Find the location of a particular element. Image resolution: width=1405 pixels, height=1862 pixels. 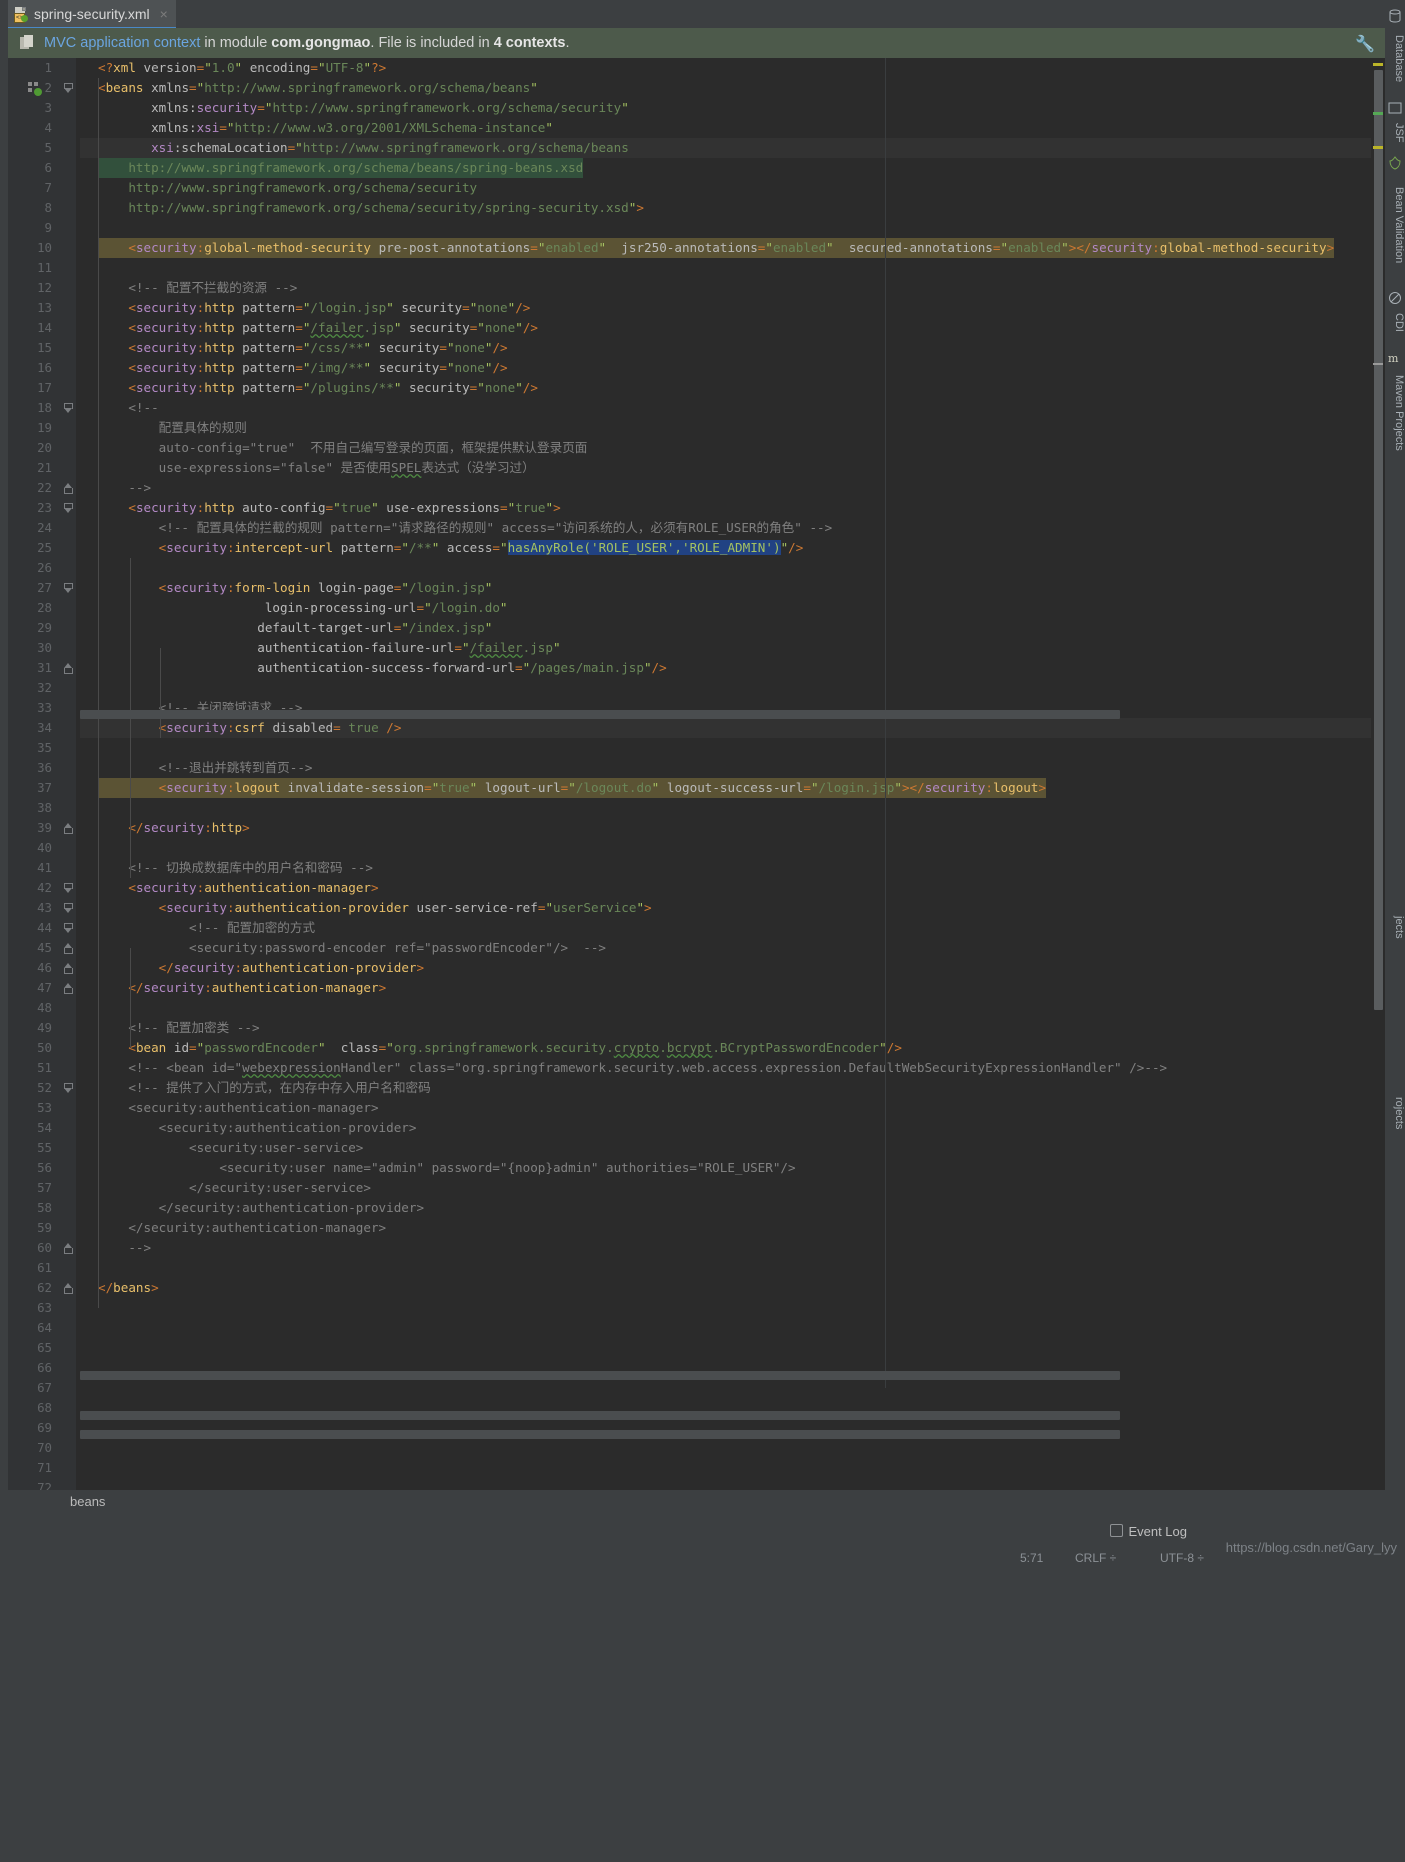

line-separator: CRLF ÷ is located at coordinates (1095, 1558).